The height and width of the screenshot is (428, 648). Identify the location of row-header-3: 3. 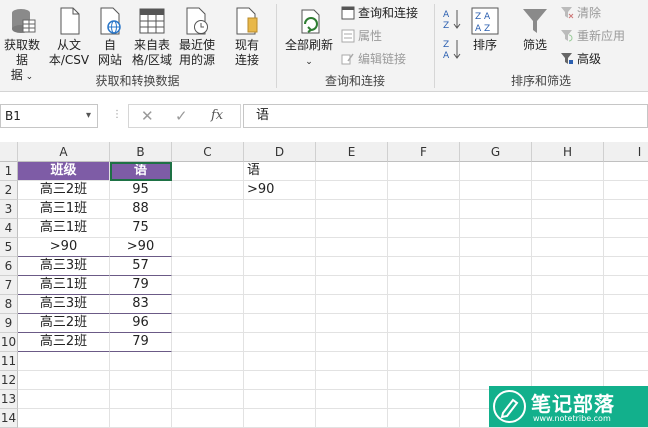
(9, 209).